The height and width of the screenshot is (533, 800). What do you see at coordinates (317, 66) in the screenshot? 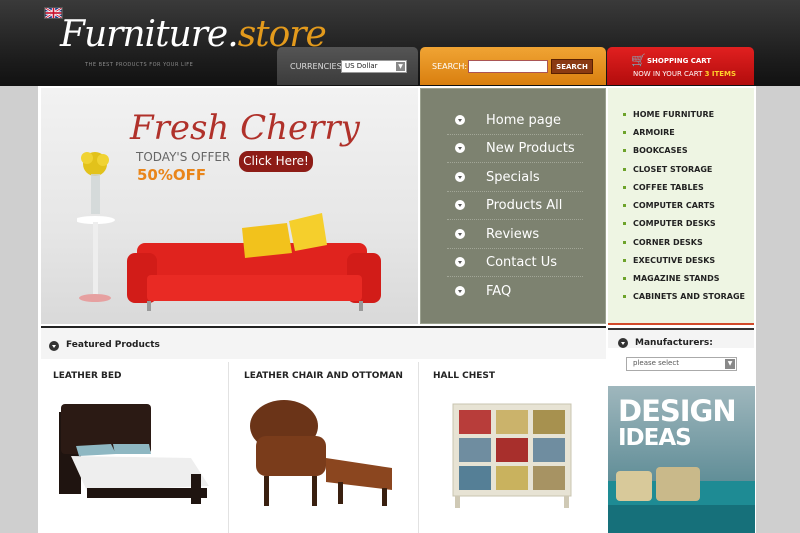
I see `currencies-label: CURRENCIES:` at bounding box center [317, 66].